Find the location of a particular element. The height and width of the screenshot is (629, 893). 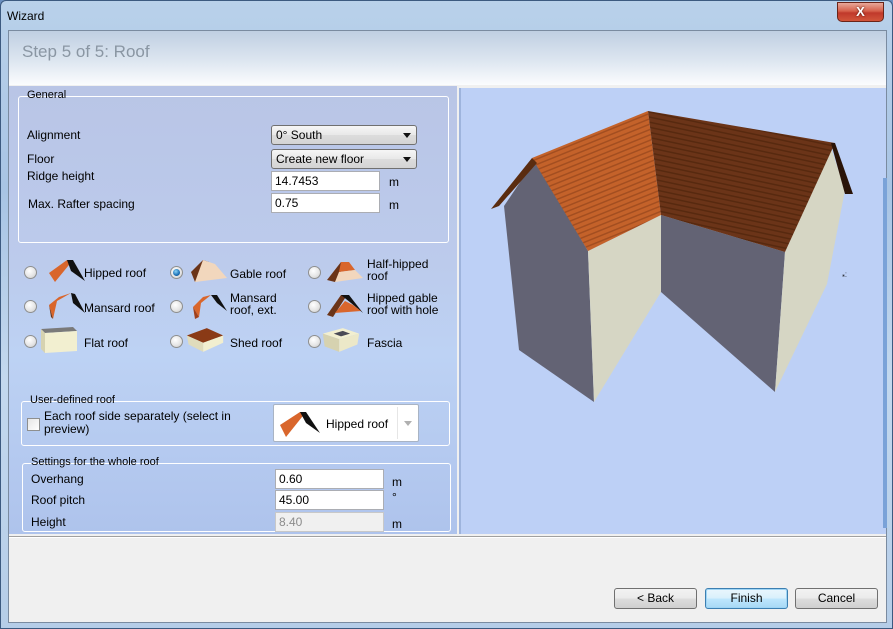

roof-label: Mansard roof is located at coordinates (119, 308).